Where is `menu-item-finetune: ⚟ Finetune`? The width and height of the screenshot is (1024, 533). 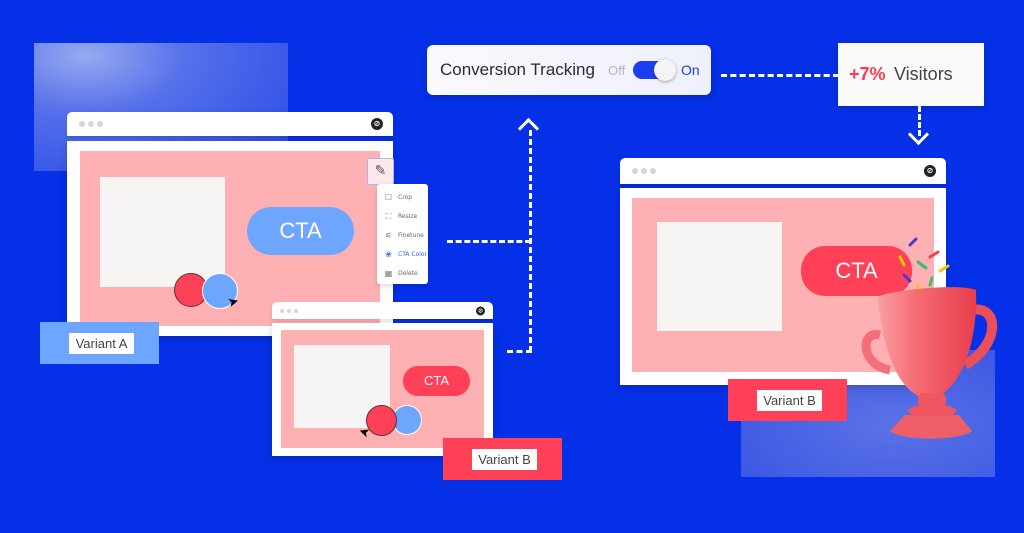 menu-item-finetune: ⚟ Finetune is located at coordinates (402, 235).